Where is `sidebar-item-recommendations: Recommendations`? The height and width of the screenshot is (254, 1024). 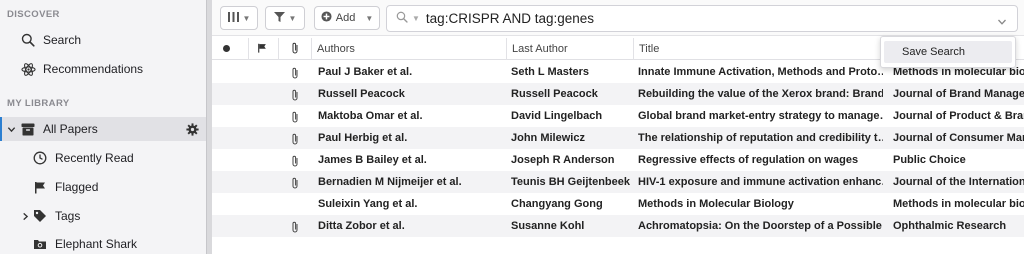 sidebar-item-recommendations: Recommendations is located at coordinates (103, 69).